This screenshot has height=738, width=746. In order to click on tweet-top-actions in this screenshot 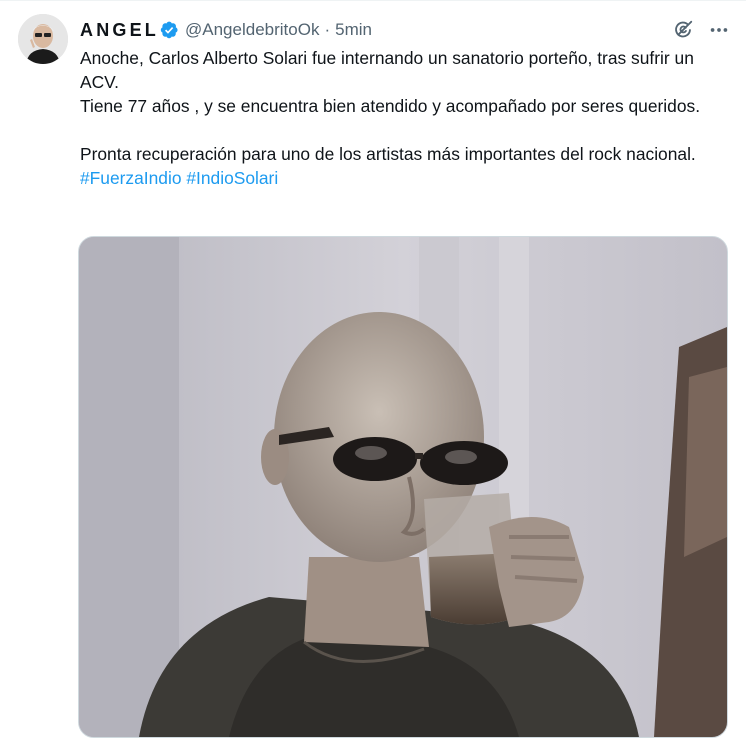, I will do `click(696, 30)`.